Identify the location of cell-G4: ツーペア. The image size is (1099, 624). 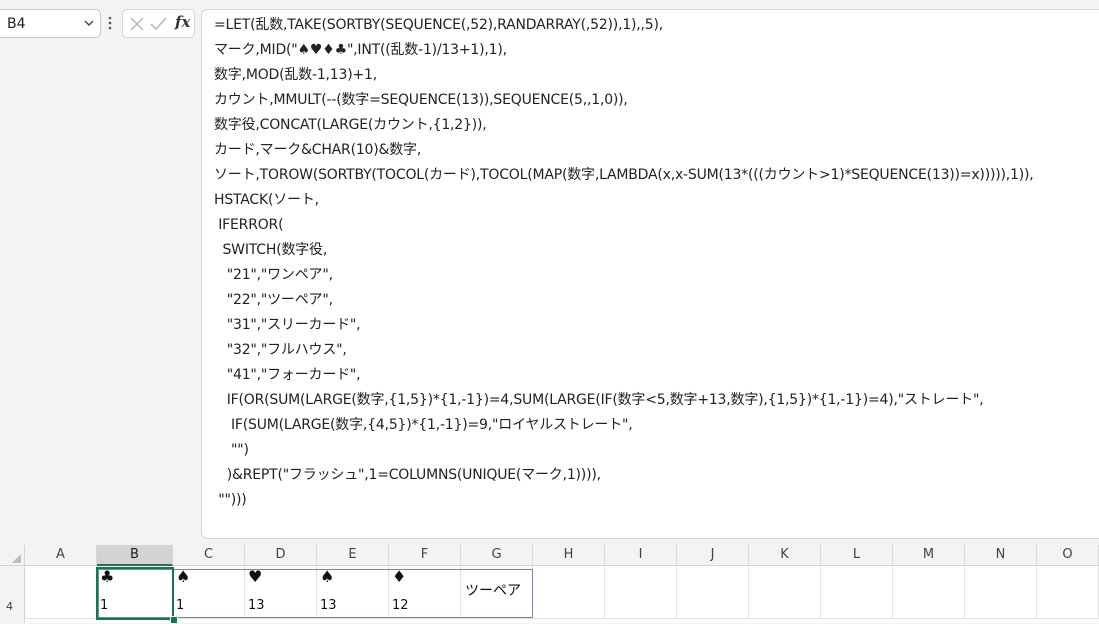
(497, 592).